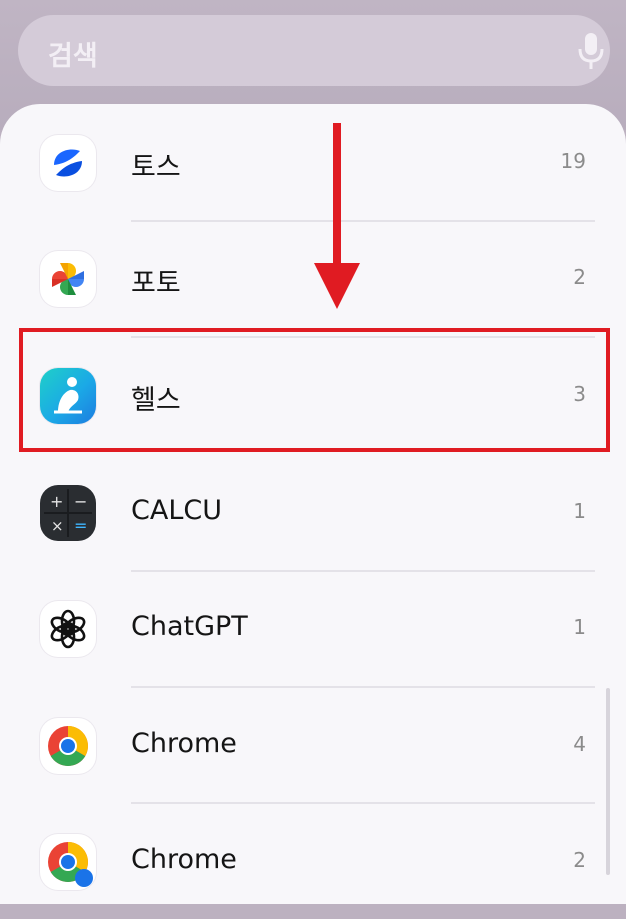 Image resolution: width=626 pixels, height=919 pixels. I want to click on photos-icon, so click(68, 279).